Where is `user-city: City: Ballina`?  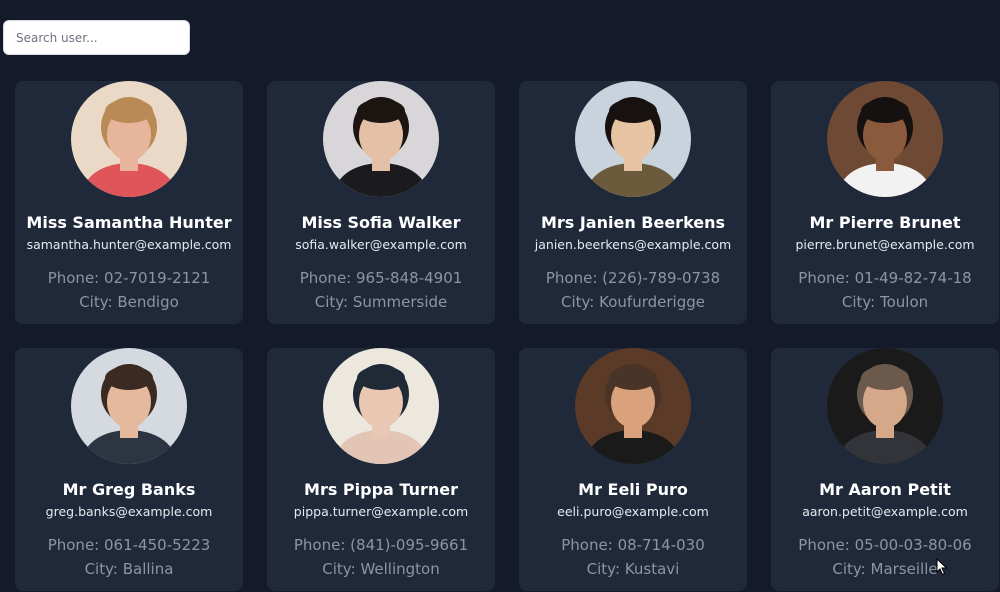
user-city: City: Ballina is located at coordinates (129, 569).